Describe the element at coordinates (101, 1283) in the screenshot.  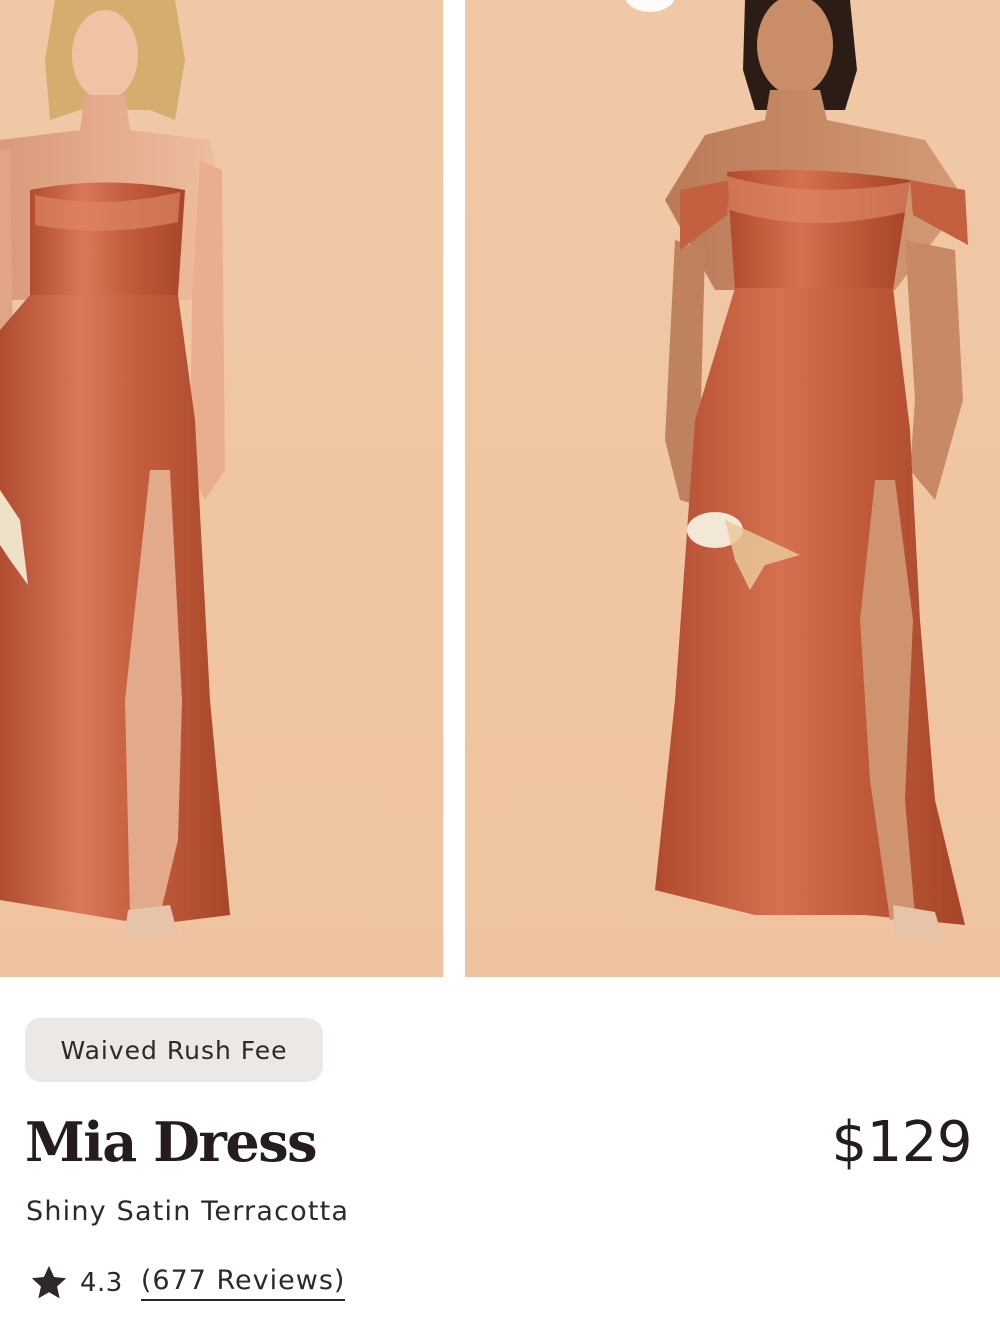
I see `rating-value: 4.3` at that location.